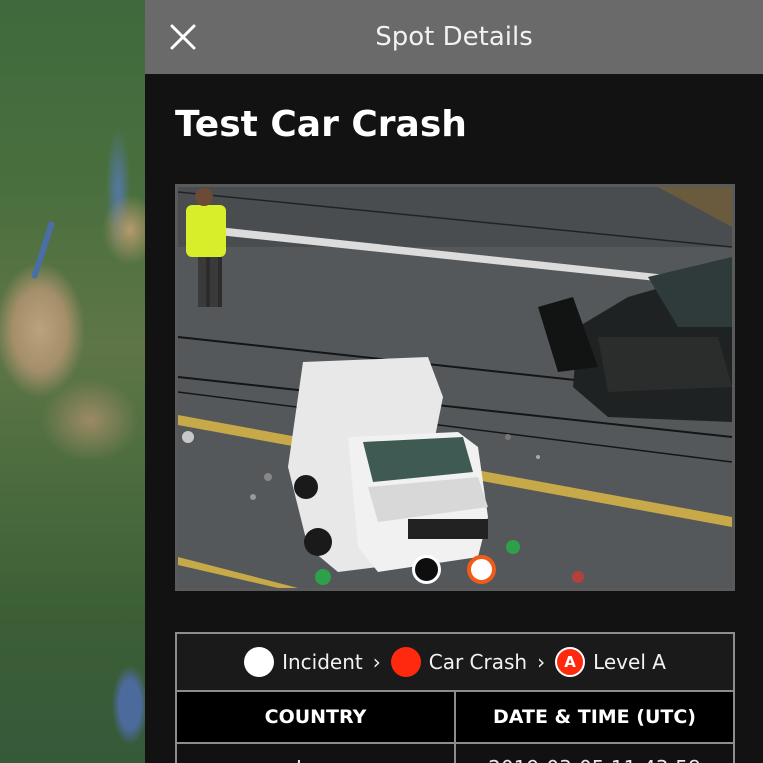  Describe the element at coordinates (316, 717) in the screenshot. I see `column-header-country: COUNTRY` at that location.